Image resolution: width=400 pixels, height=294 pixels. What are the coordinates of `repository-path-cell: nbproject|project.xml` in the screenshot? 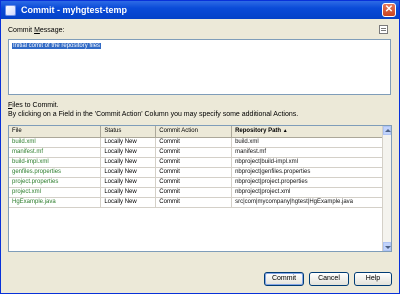 It's located at (307, 192).